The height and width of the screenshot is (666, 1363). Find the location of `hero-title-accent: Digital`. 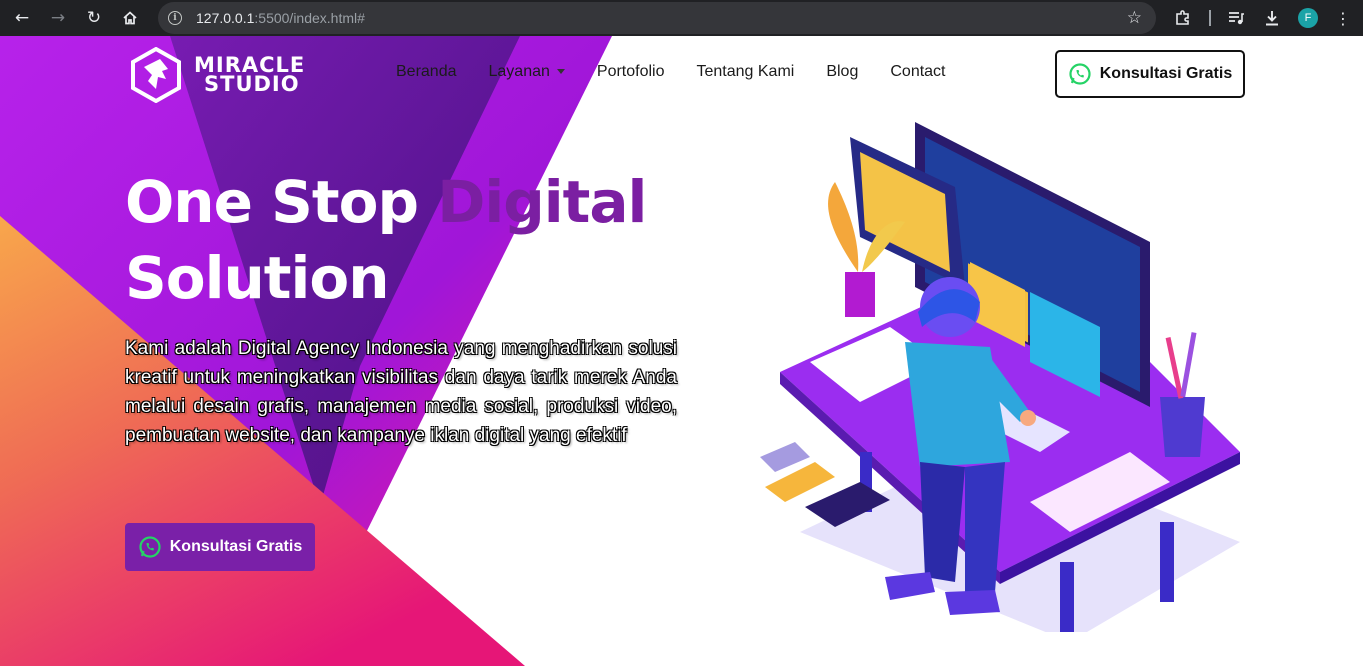

hero-title-accent: Digital is located at coordinates (542, 202).